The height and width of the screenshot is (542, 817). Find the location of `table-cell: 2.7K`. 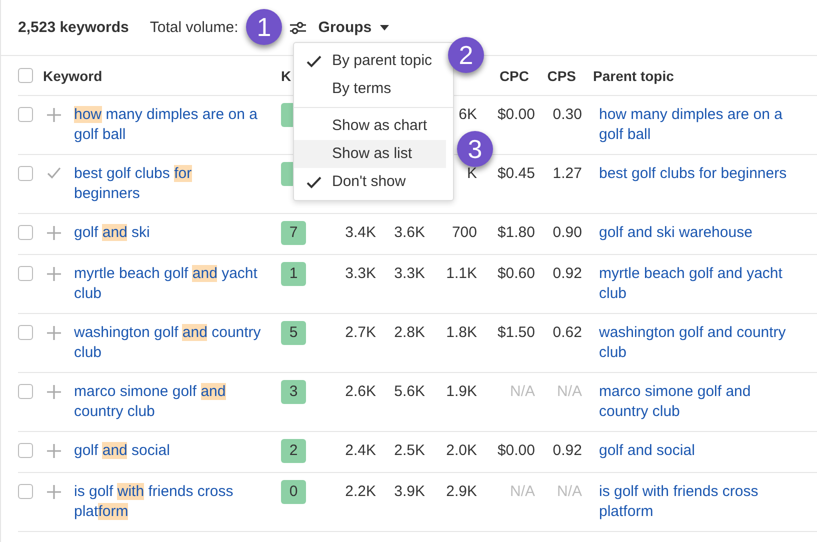

table-cell: 2.7K is located at coordinates (360, 332).